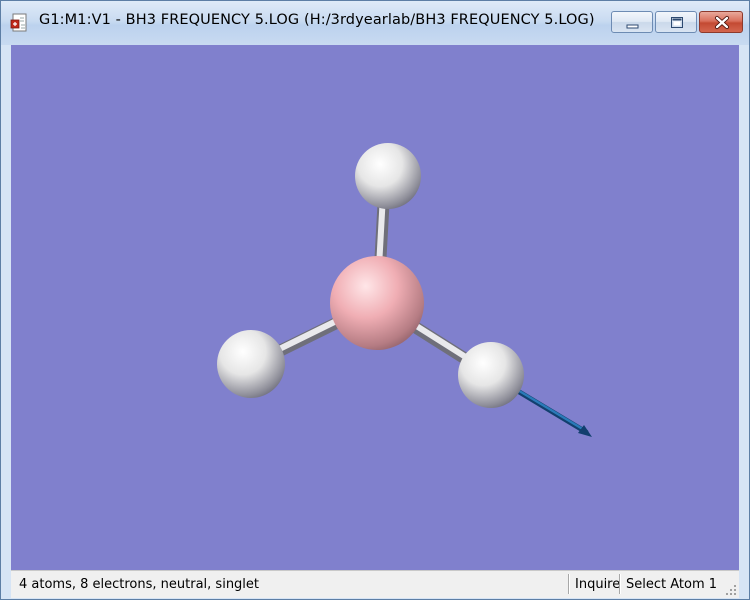 The width and height of the screenshot is (750, 600). I want to click on maximize-icon, so click(677, 22).